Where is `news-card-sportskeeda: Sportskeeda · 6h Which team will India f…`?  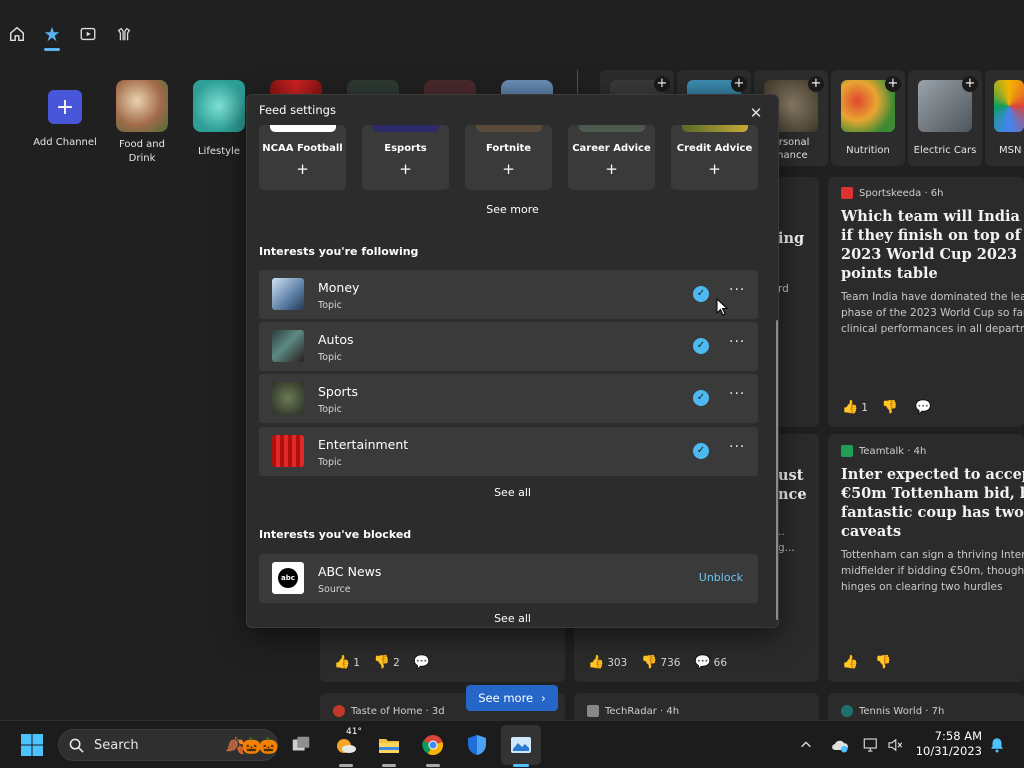
news-card-sportskeeda: Sportskeeda · 6h Which team will India f… is located at coordinates (926, 302).